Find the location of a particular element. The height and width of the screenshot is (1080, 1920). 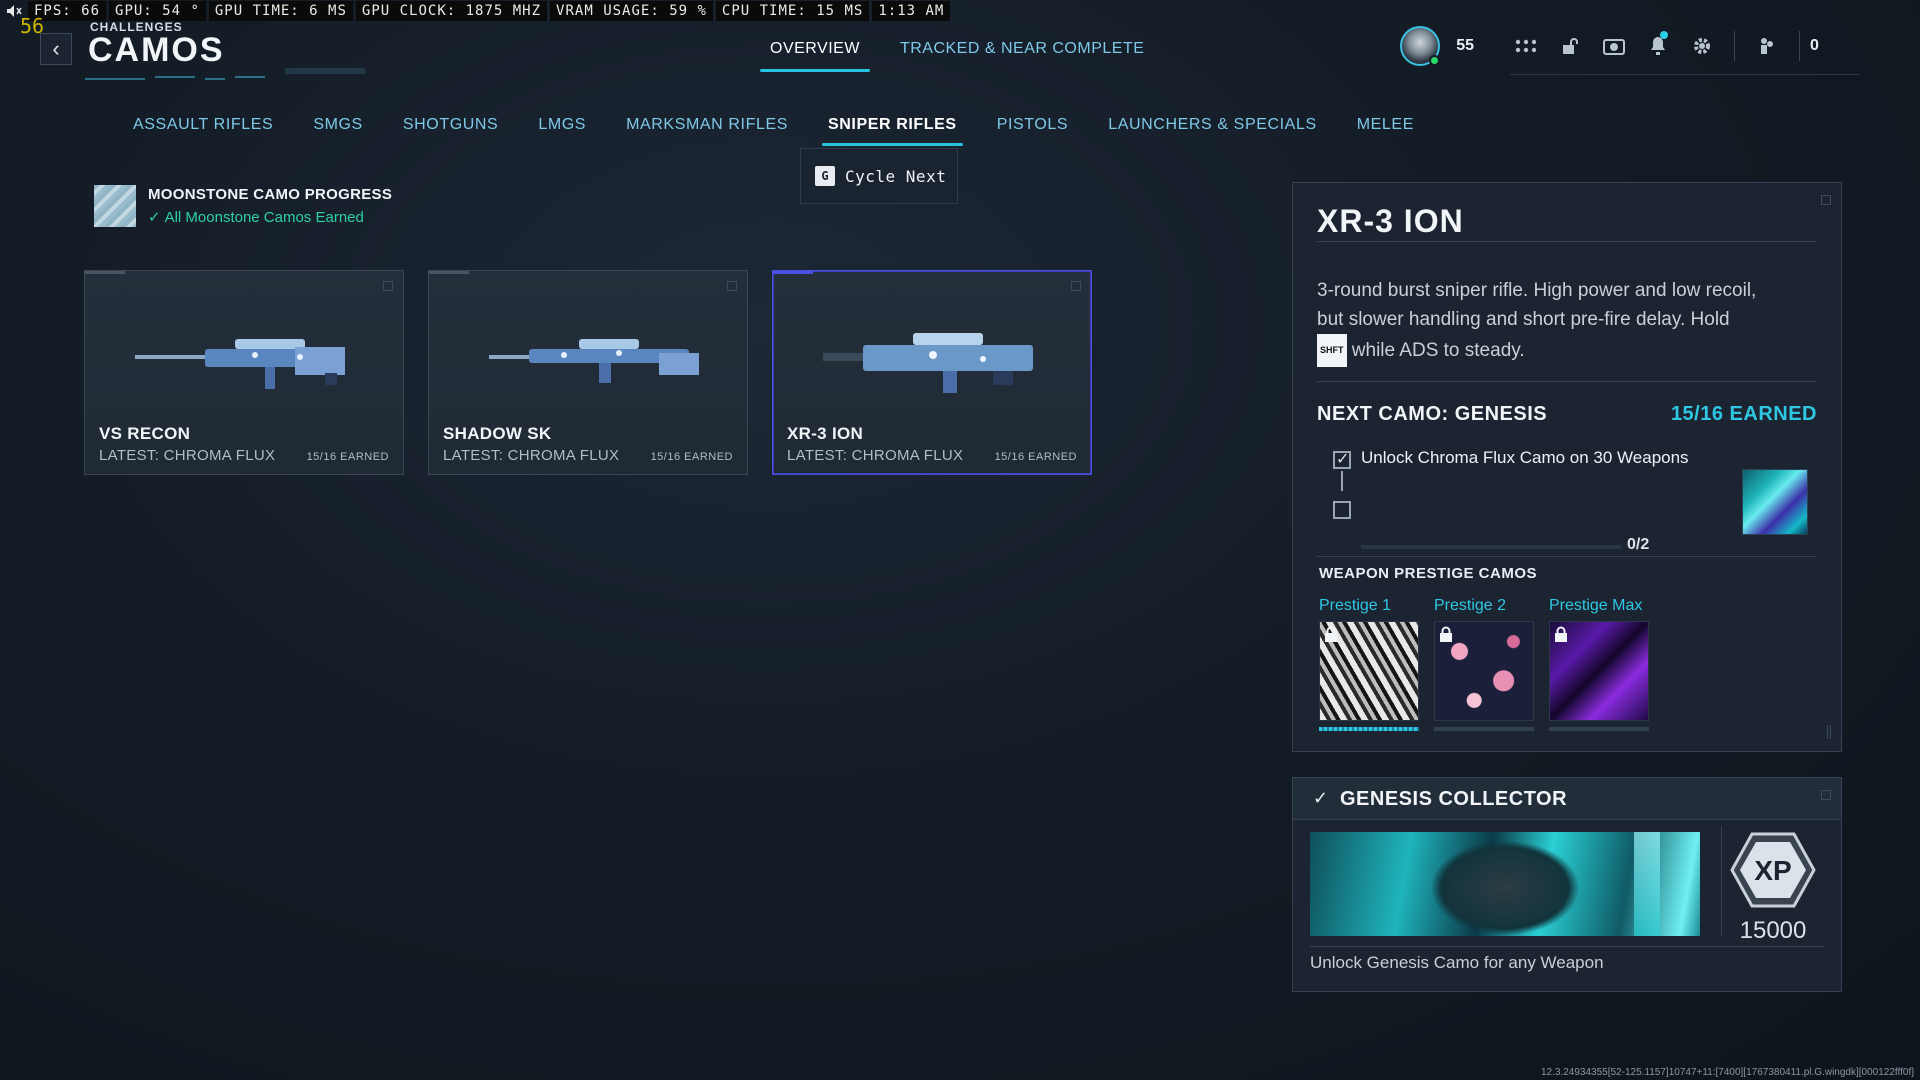

prestige-label: Prestige 2 is located at coordinates (1470, 605).